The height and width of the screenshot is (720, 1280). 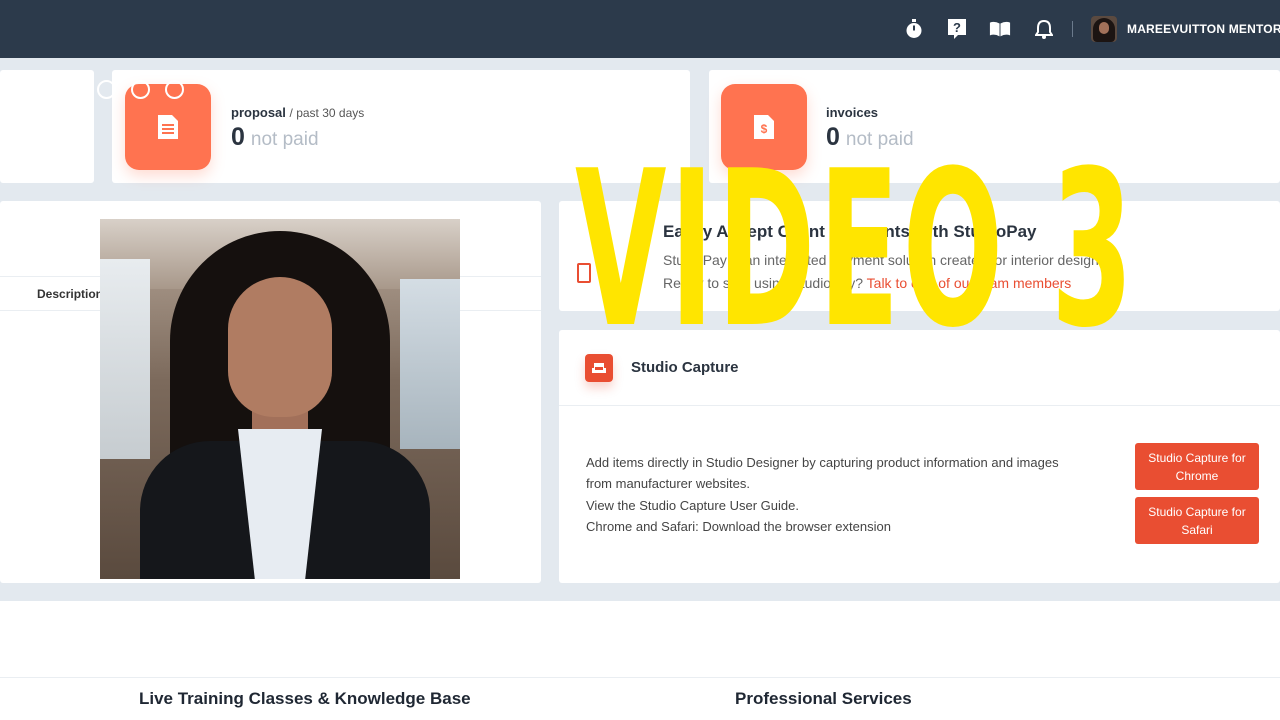 I want to click on stat-card-invoices: $ invoices 0 not paid, so click(x=994, y=126).